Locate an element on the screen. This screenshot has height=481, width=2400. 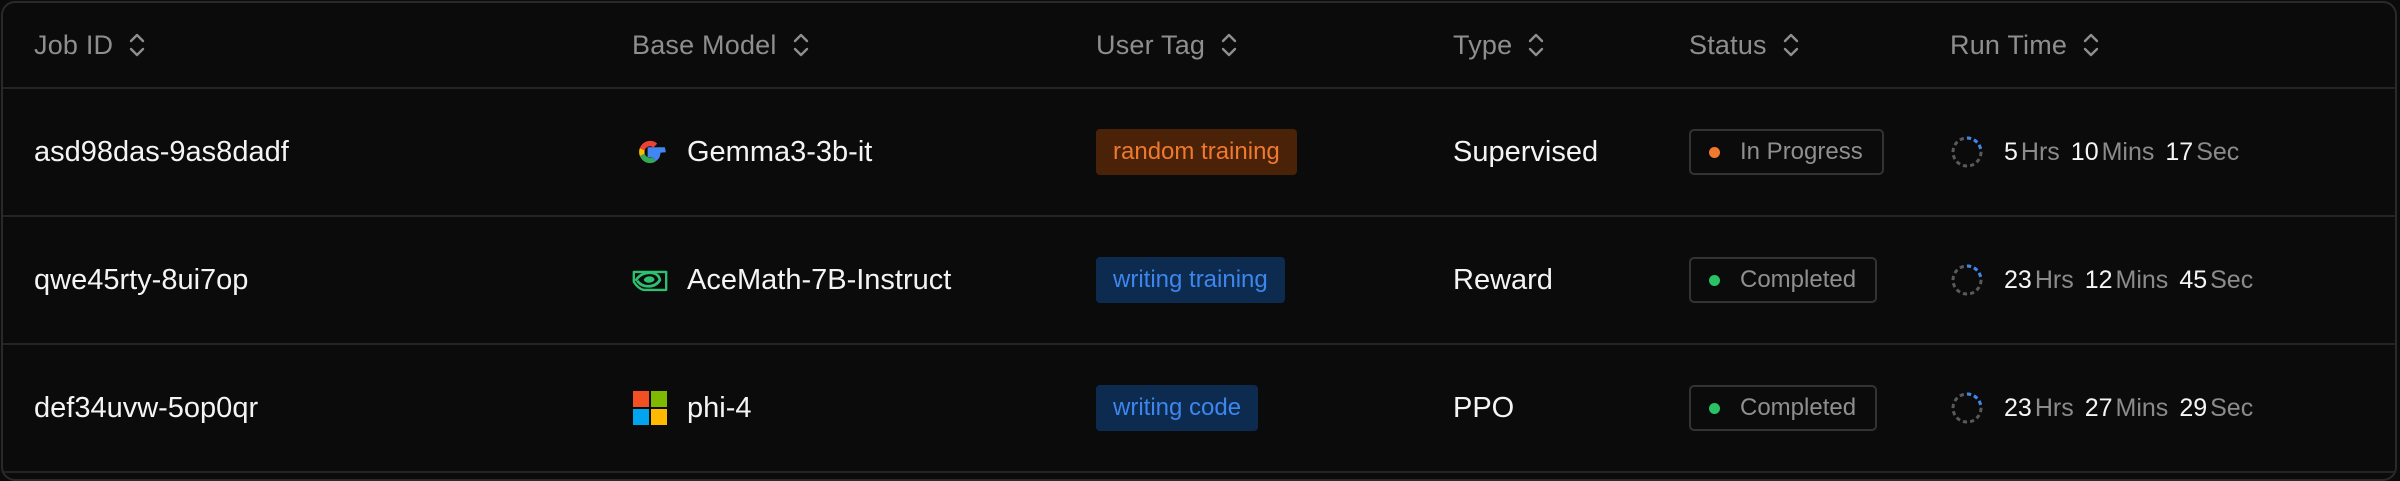
microsoft-icon is located at coordinates (650, 408).